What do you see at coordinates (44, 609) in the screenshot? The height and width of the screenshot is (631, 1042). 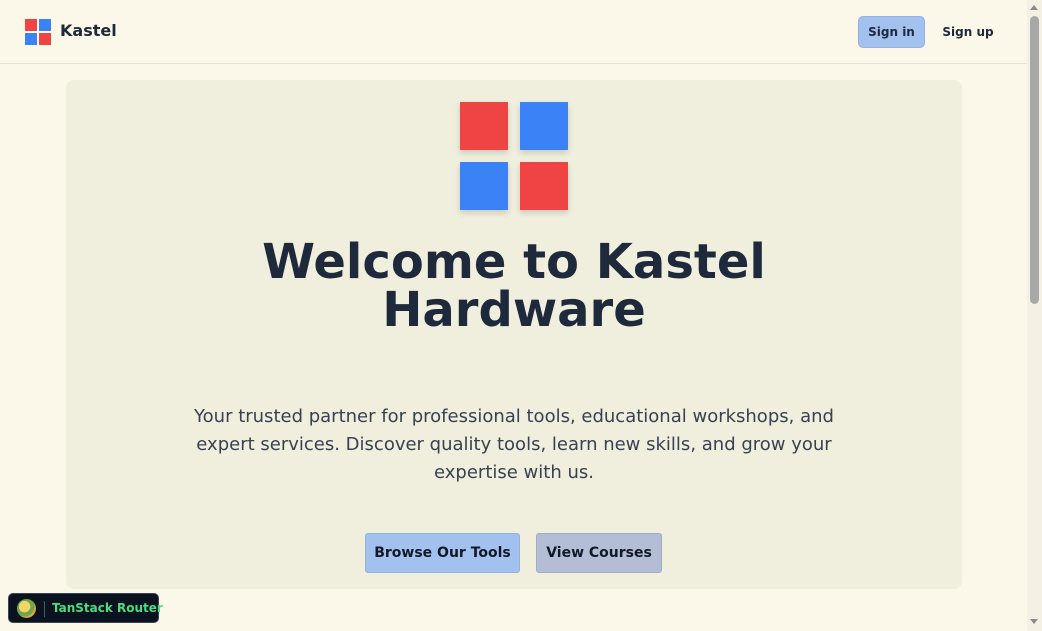 I see `divider` at bounding box center [44, 609].